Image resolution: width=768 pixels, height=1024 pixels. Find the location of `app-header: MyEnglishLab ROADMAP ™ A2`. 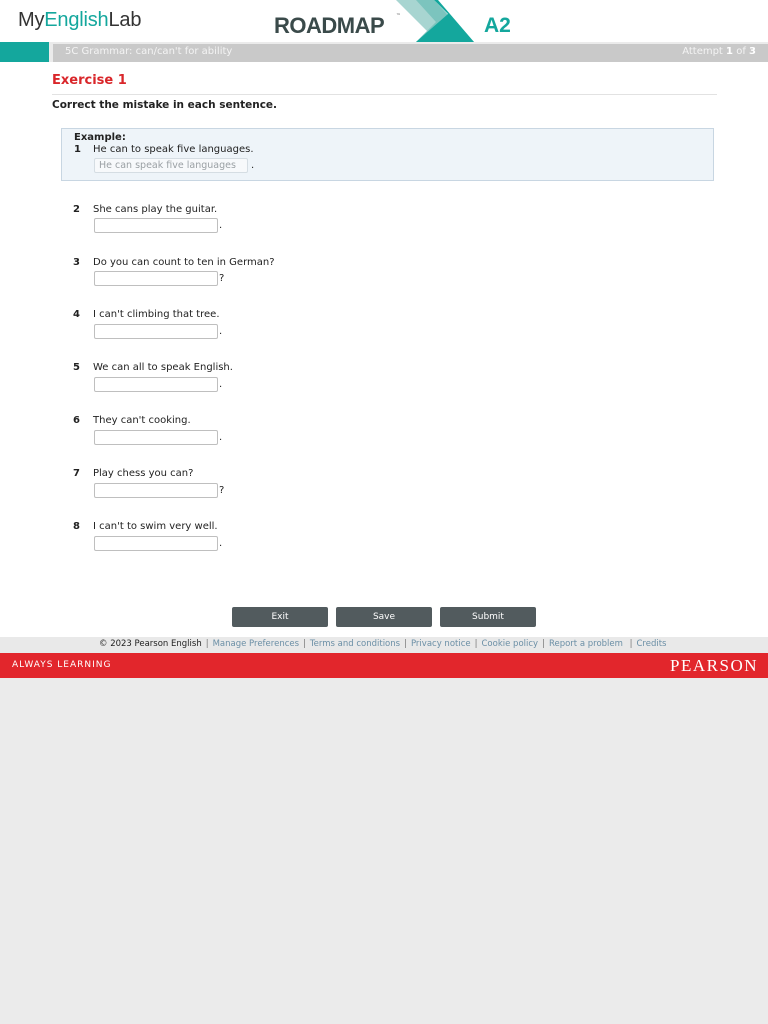

app-header: MyEnglishLab ROADMAP ™ A2 is located at coordinates (384, 21).